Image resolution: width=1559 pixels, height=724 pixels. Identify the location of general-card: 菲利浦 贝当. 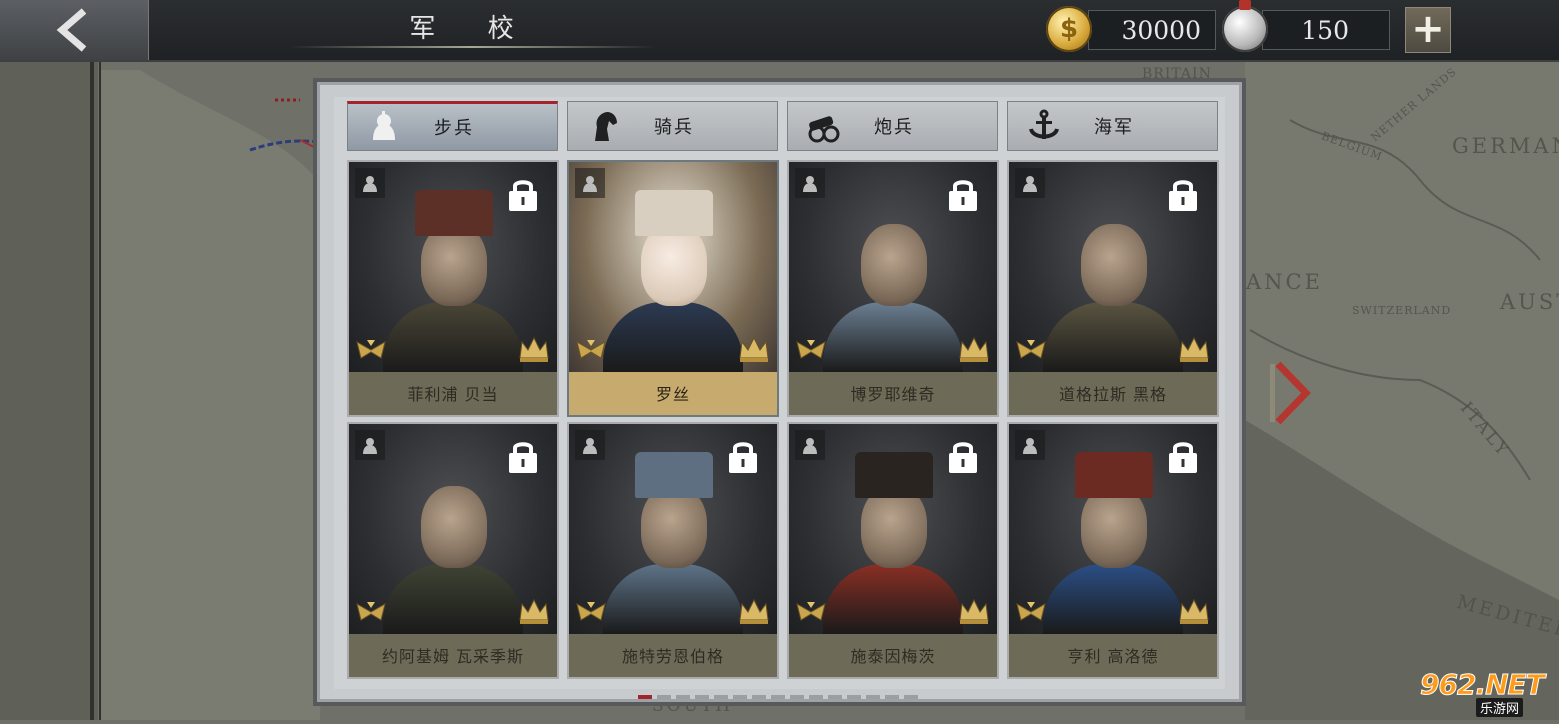
(453, 288).